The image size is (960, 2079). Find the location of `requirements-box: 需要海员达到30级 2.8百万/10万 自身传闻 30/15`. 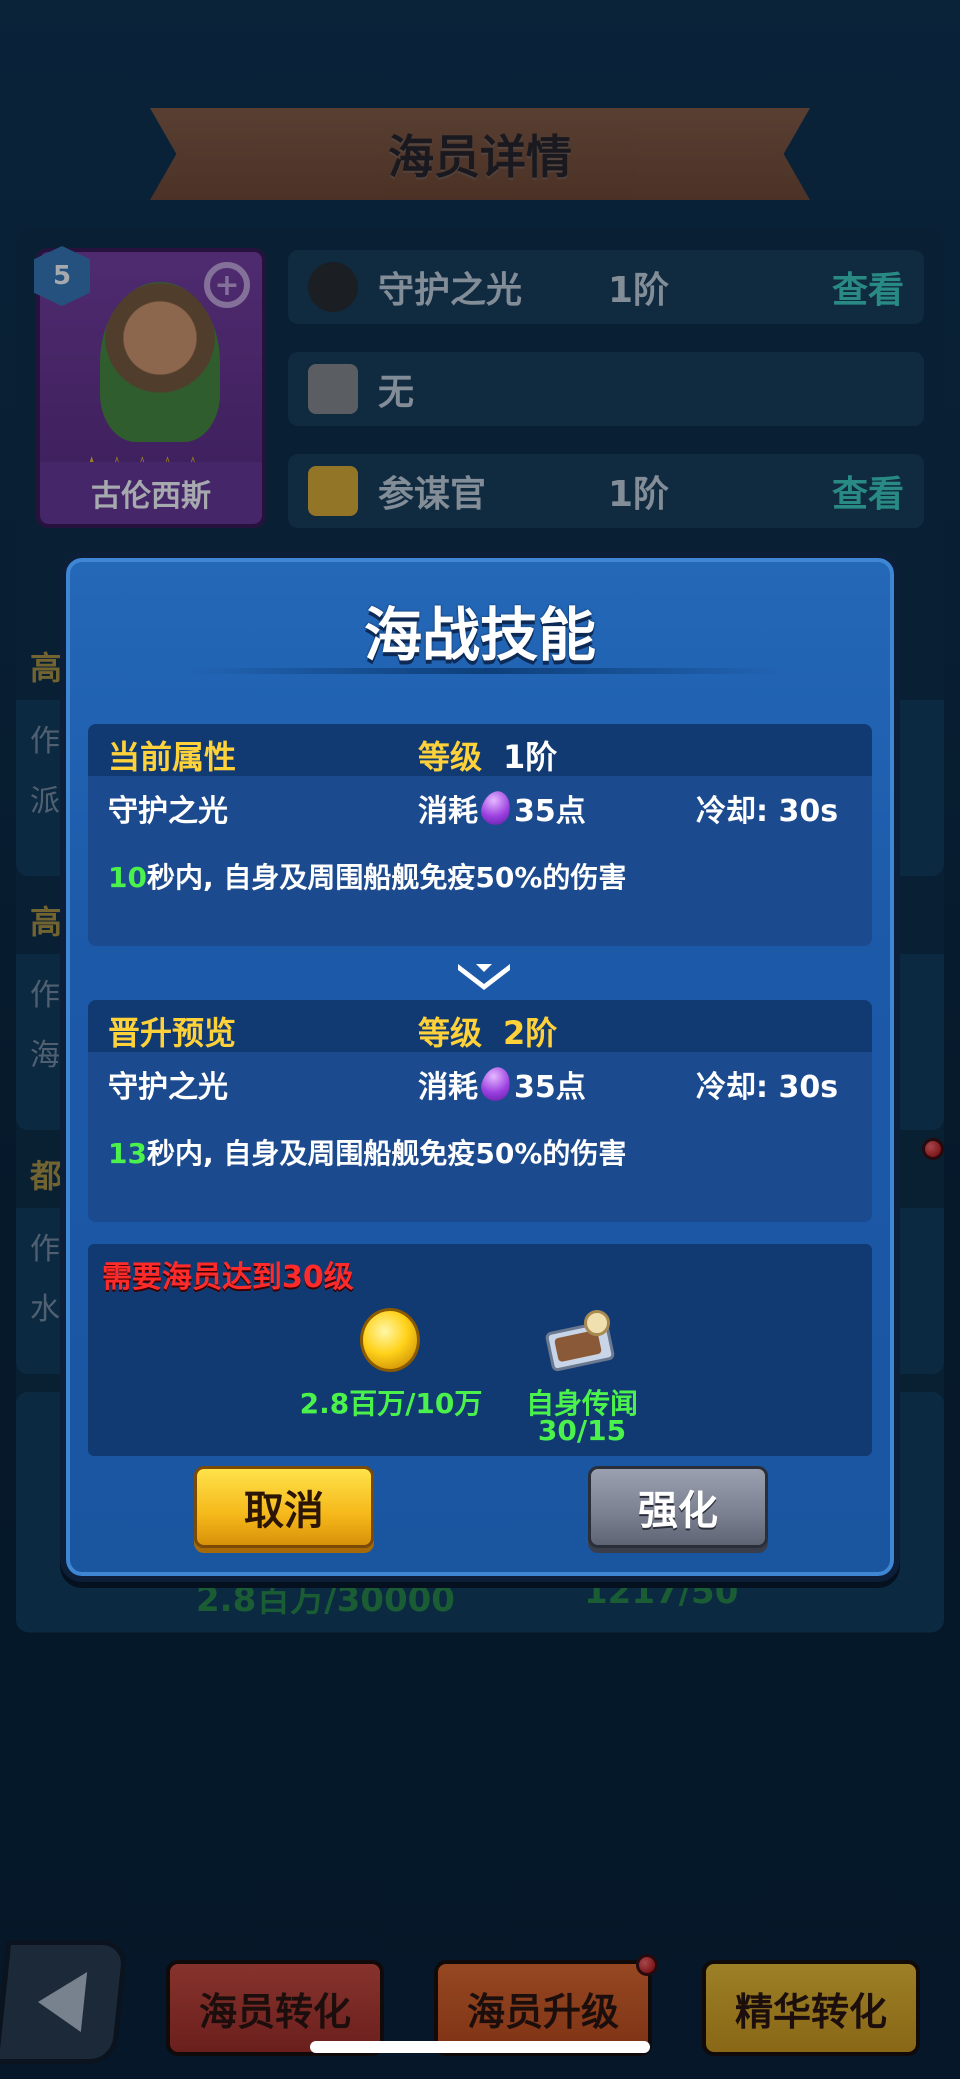

requirements-box: 需要海员达到30级 2.8百万/10万 自身传闻 30/15 is located at coordinates (480, 1350).